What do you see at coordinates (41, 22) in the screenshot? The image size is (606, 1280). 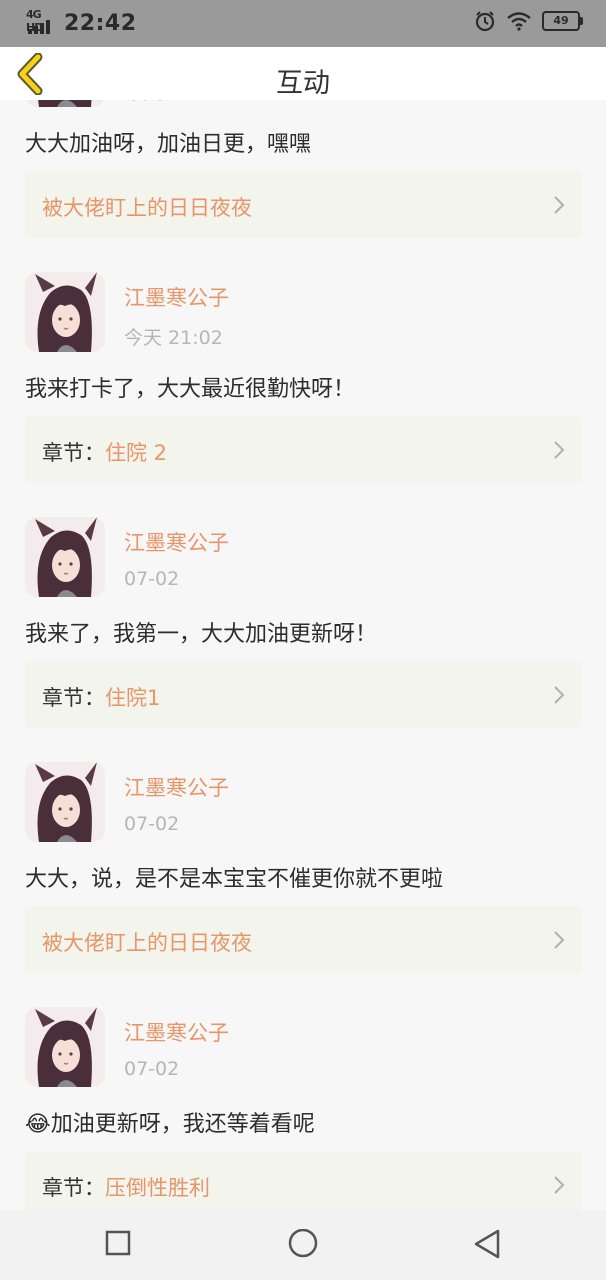 I see `signal-icon: 4G HD` at bounding box center [41, 22].